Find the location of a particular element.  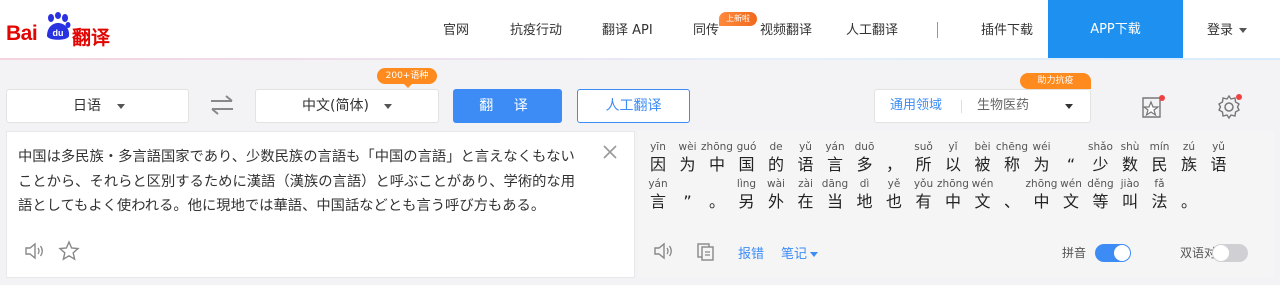

hanzi-text: 地 is located at coordinates (865, 202).